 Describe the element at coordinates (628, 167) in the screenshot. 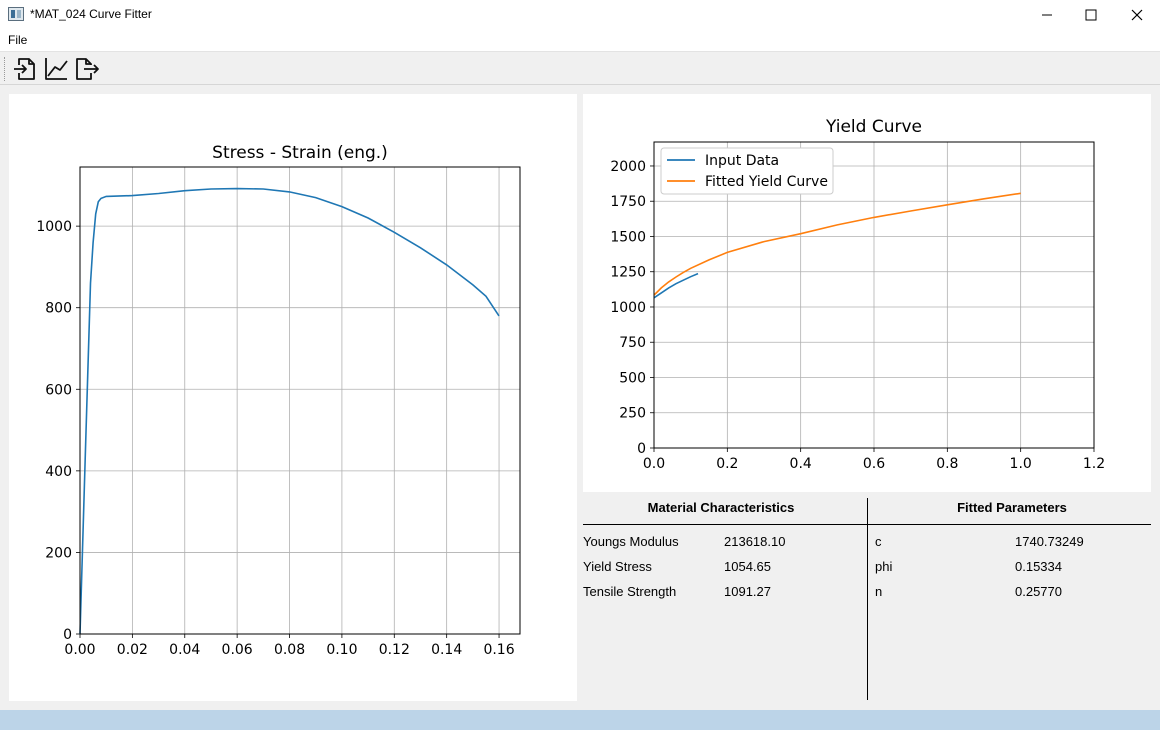

I see `y-tick-label: 2000` at that location.